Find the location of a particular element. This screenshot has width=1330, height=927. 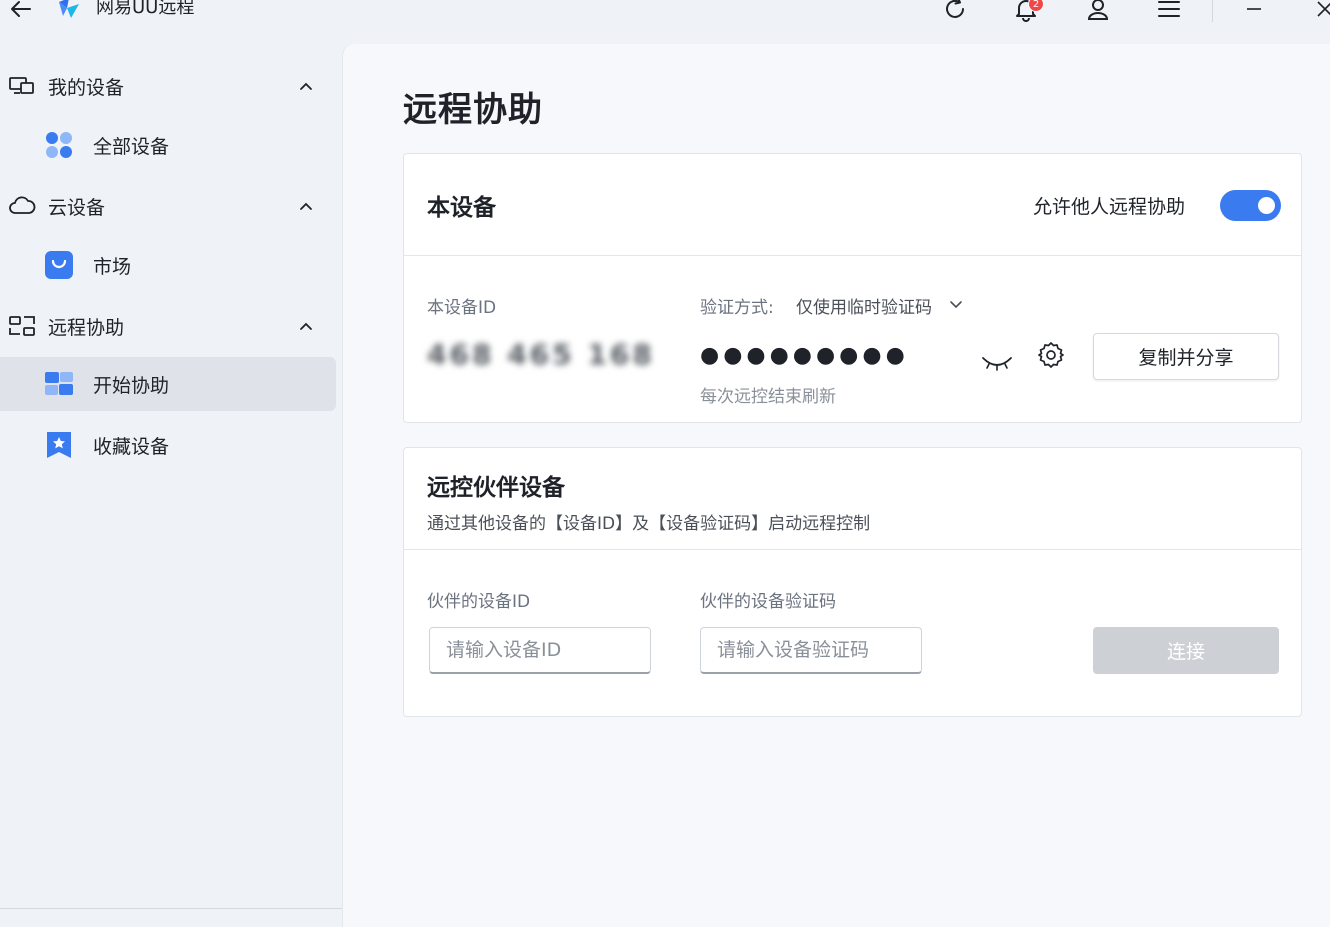

app-title: 网易UU远程 is located at coordinates (145, 9).